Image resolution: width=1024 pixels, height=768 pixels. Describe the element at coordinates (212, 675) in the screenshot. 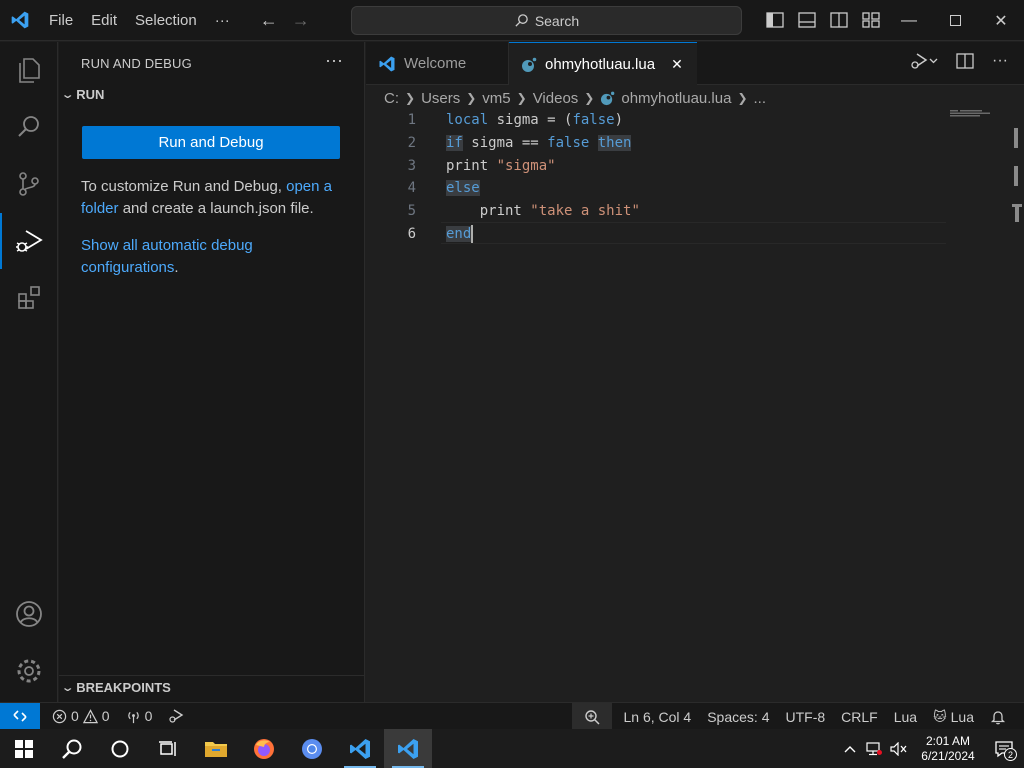

I see `section-divider` at that location.